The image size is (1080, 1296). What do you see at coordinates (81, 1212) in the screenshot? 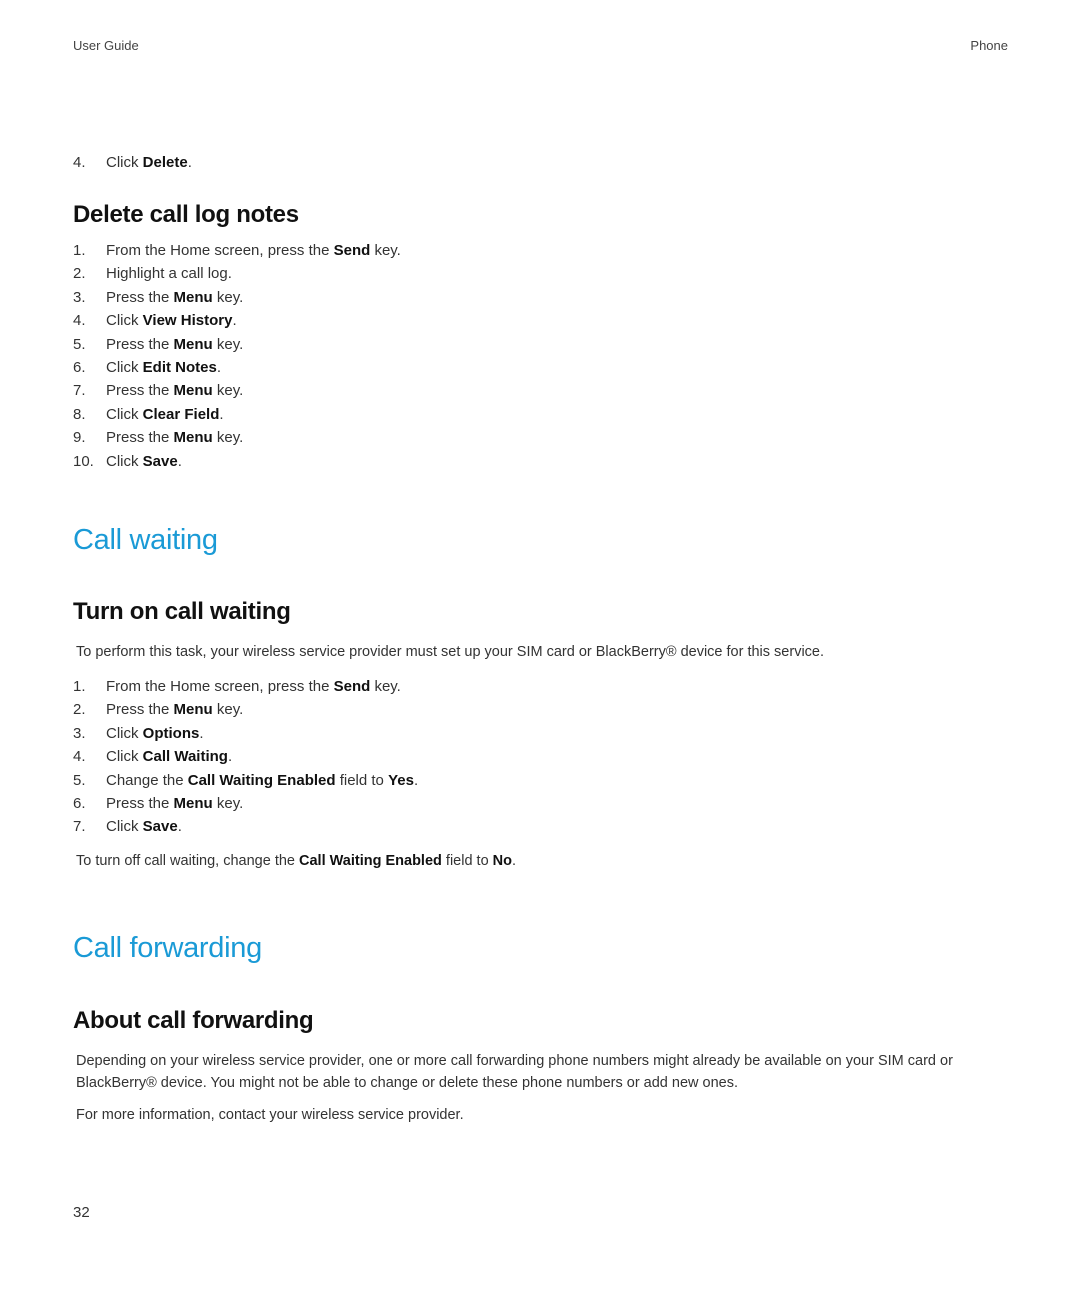
I see `page-number: 32` at bounding box center [81, 1212].